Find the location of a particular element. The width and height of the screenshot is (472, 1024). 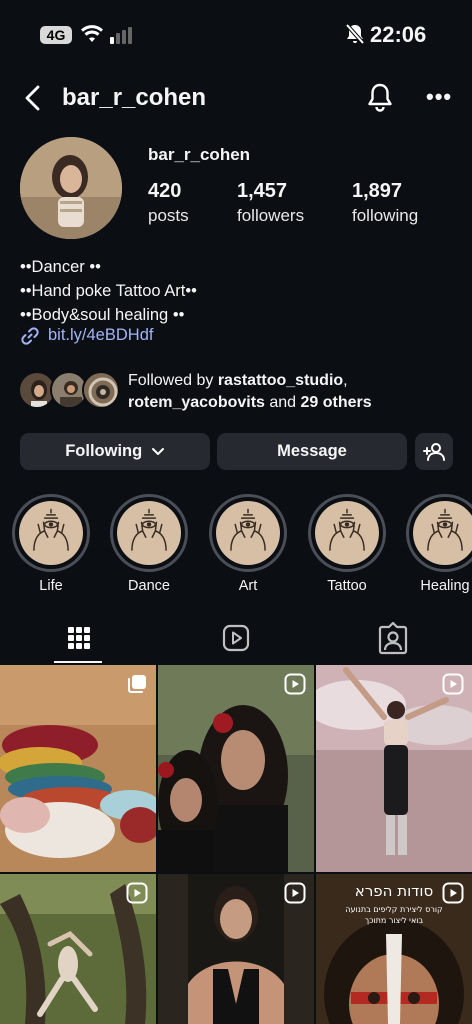

mutual-followers-avatars is located at coordinates (70, 391).